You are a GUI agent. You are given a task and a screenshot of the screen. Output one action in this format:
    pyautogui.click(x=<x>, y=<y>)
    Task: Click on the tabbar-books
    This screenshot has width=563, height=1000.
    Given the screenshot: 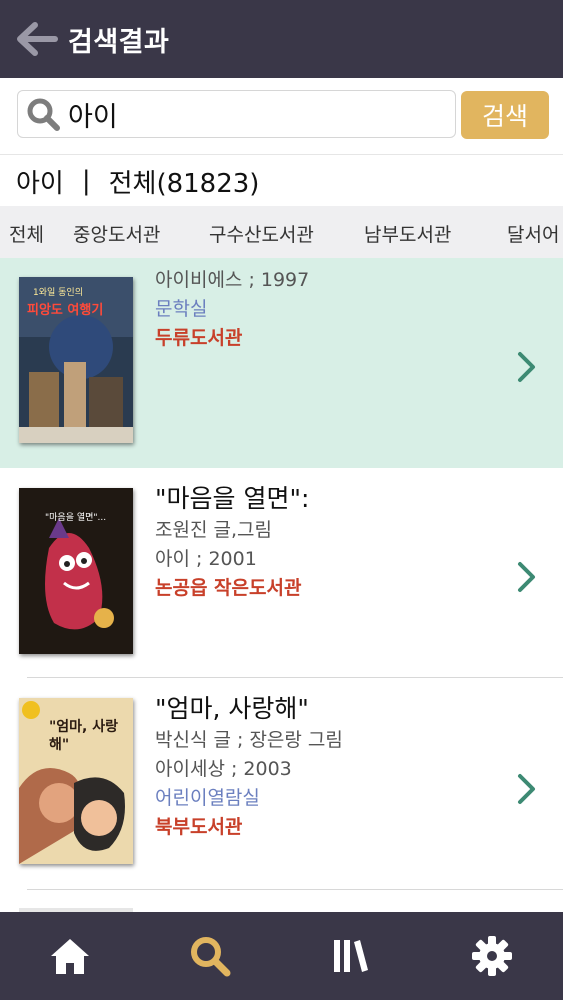 What is the action you would take?
    pyautogui.click(x=350, y=956)
    